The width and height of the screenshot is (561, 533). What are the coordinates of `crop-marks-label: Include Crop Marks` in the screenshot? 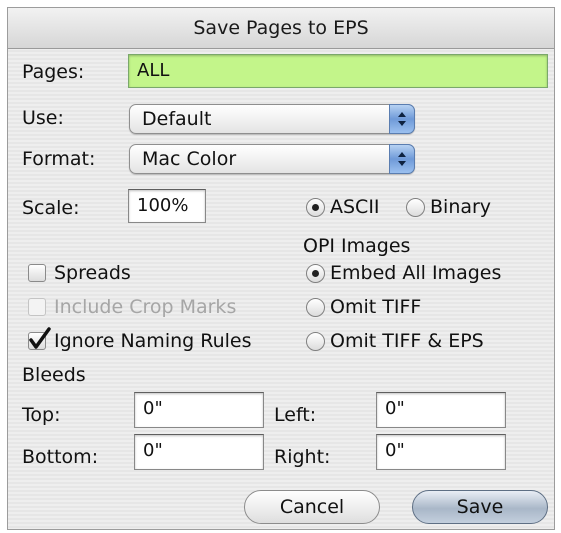 It's located at (145, 307).